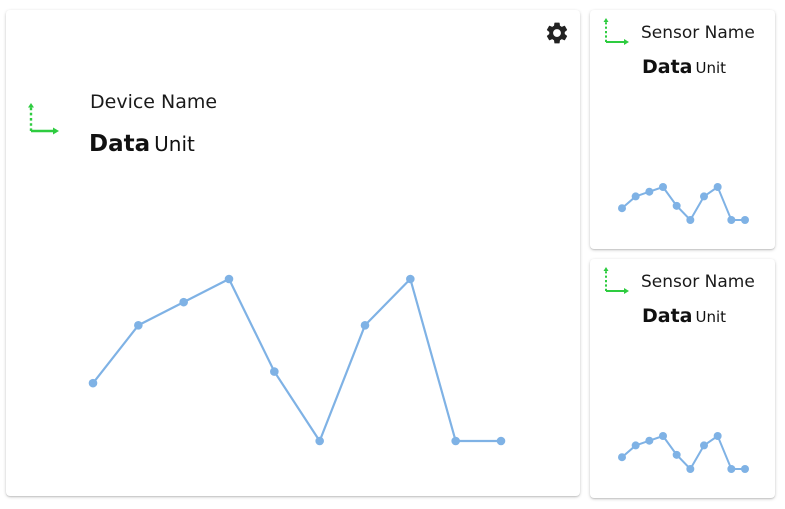 Image resolution: width=785 pixels, height=509 pixels. What do you see at coordinates (682, 378) in the screenshot?
I see `sensor-card-2: Sensor Name Data Unit` at bounding box center [682, 378].